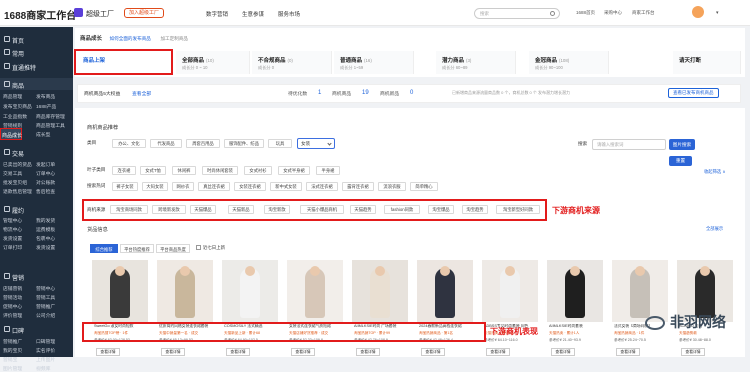 Image resolution: width=750 pixels, height=372 pixels. I want to click on hot-word-chip: 新中式女装, so click(286, 186).